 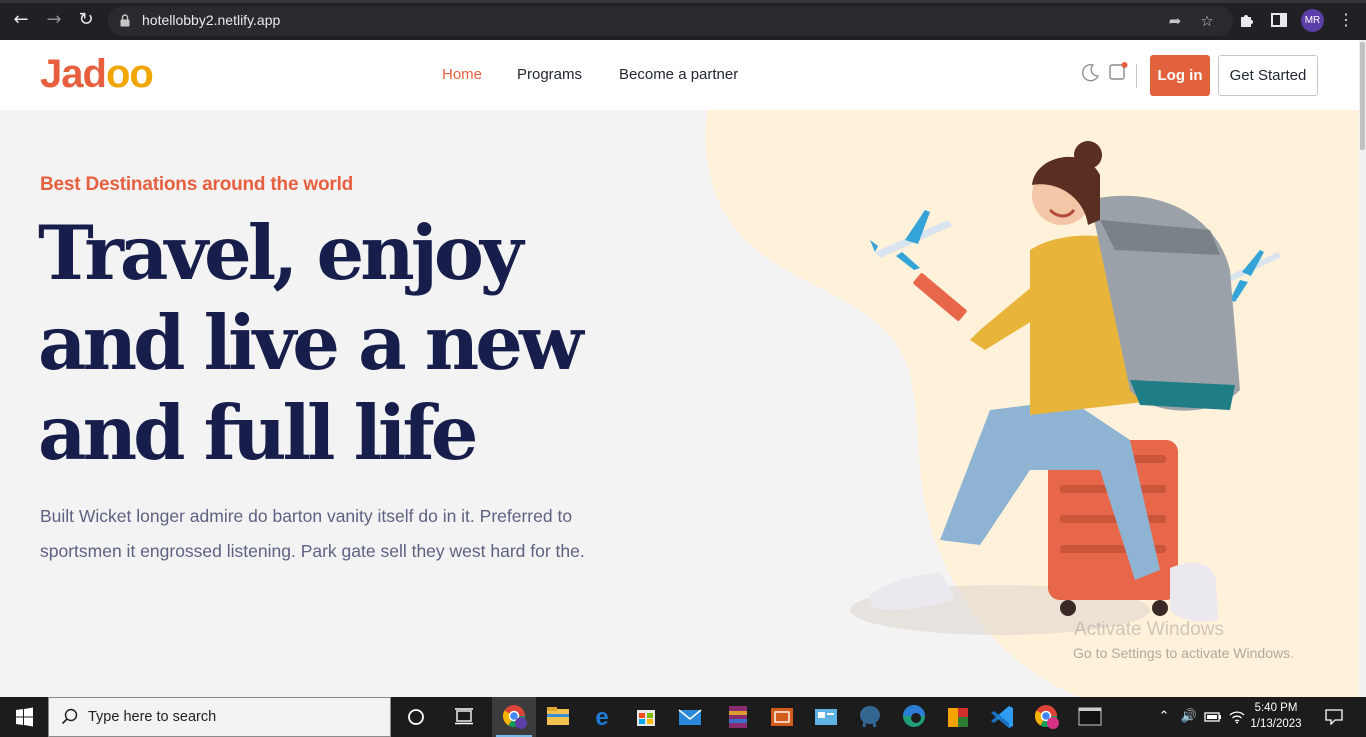 What do you see at coordinates (1046, 717) in the screenshot?
I see `chrome-profile-app-icon` at bounding box center [1046, 717].